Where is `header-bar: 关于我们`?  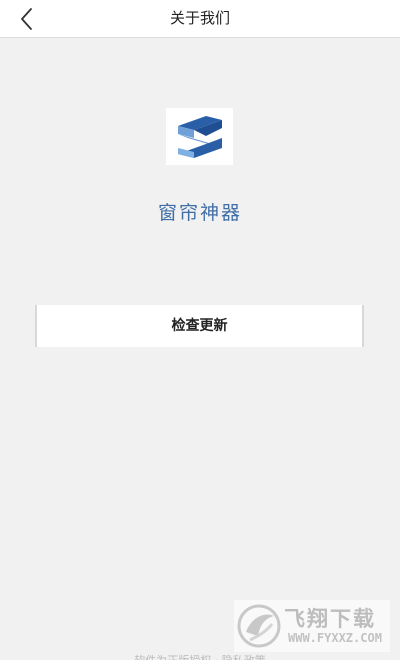 header-bar: 关于我们 is located at coordinates (200, 19).